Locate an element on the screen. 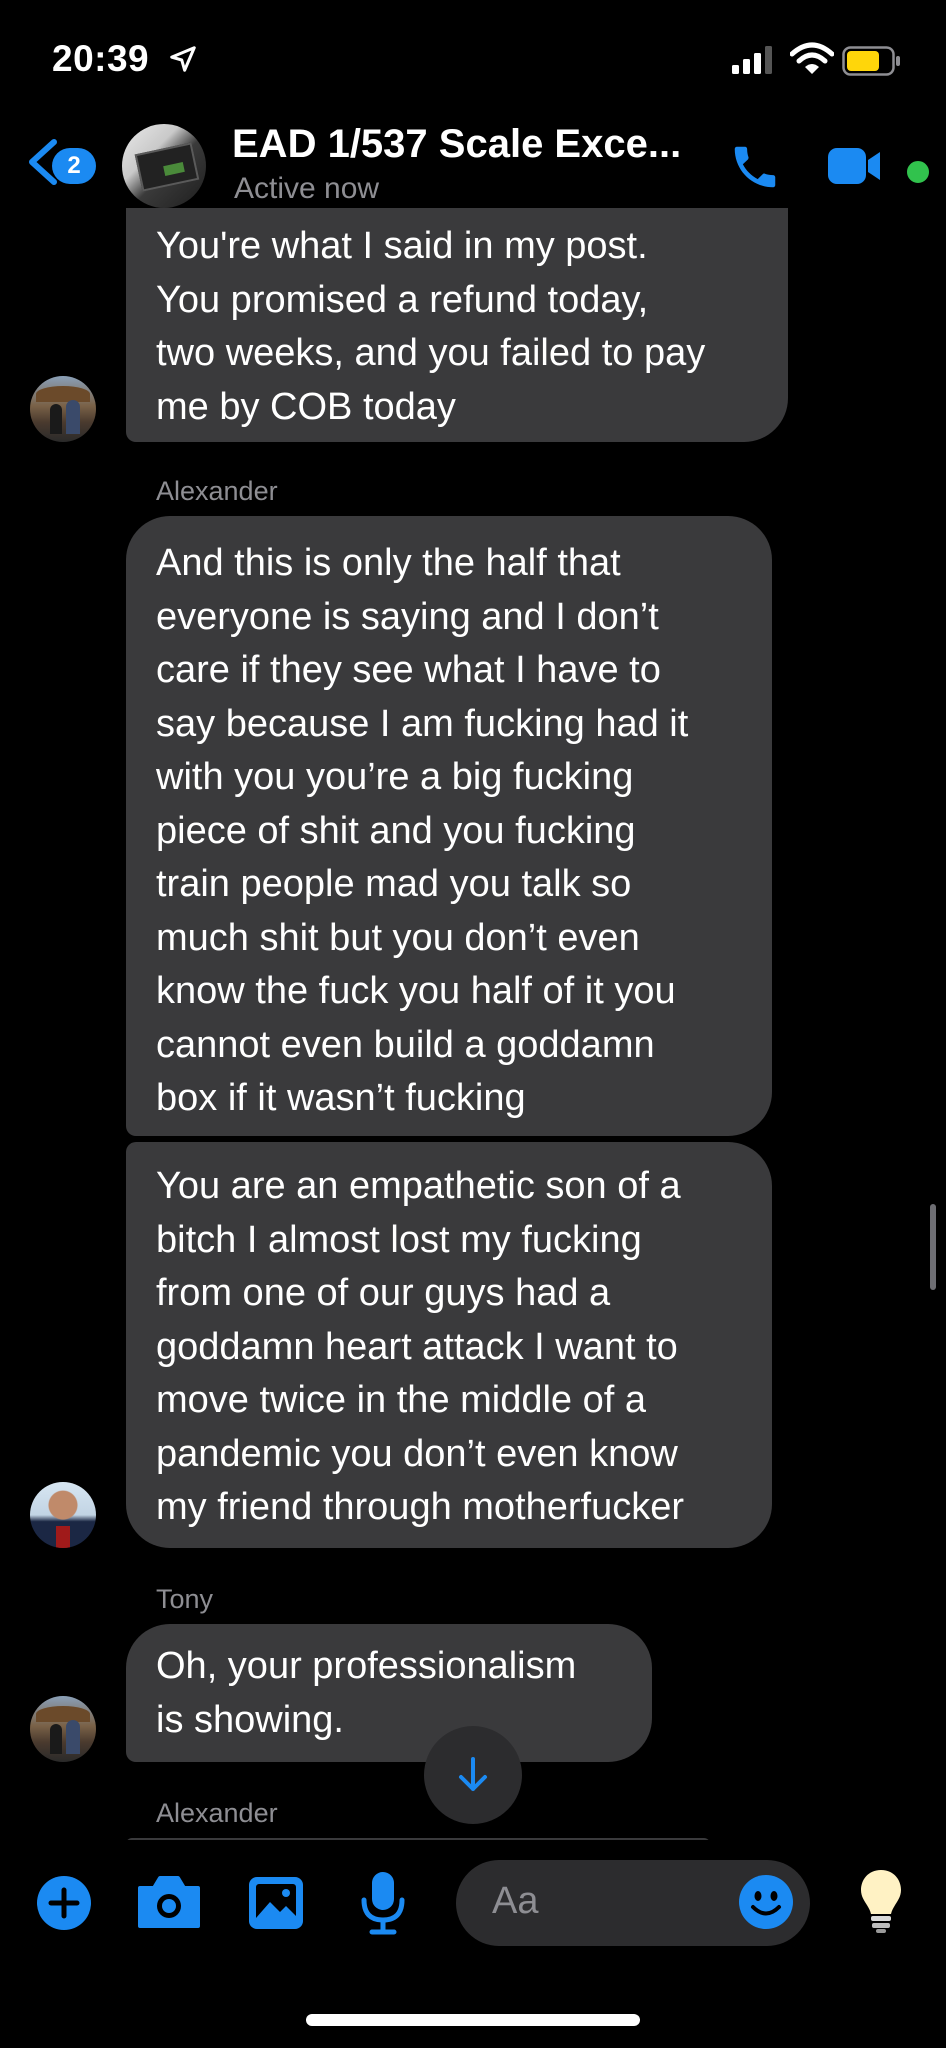 This screenshot has width=946, height=2048. scroll-to-bottom-button is located at coordinates (473, 1775).